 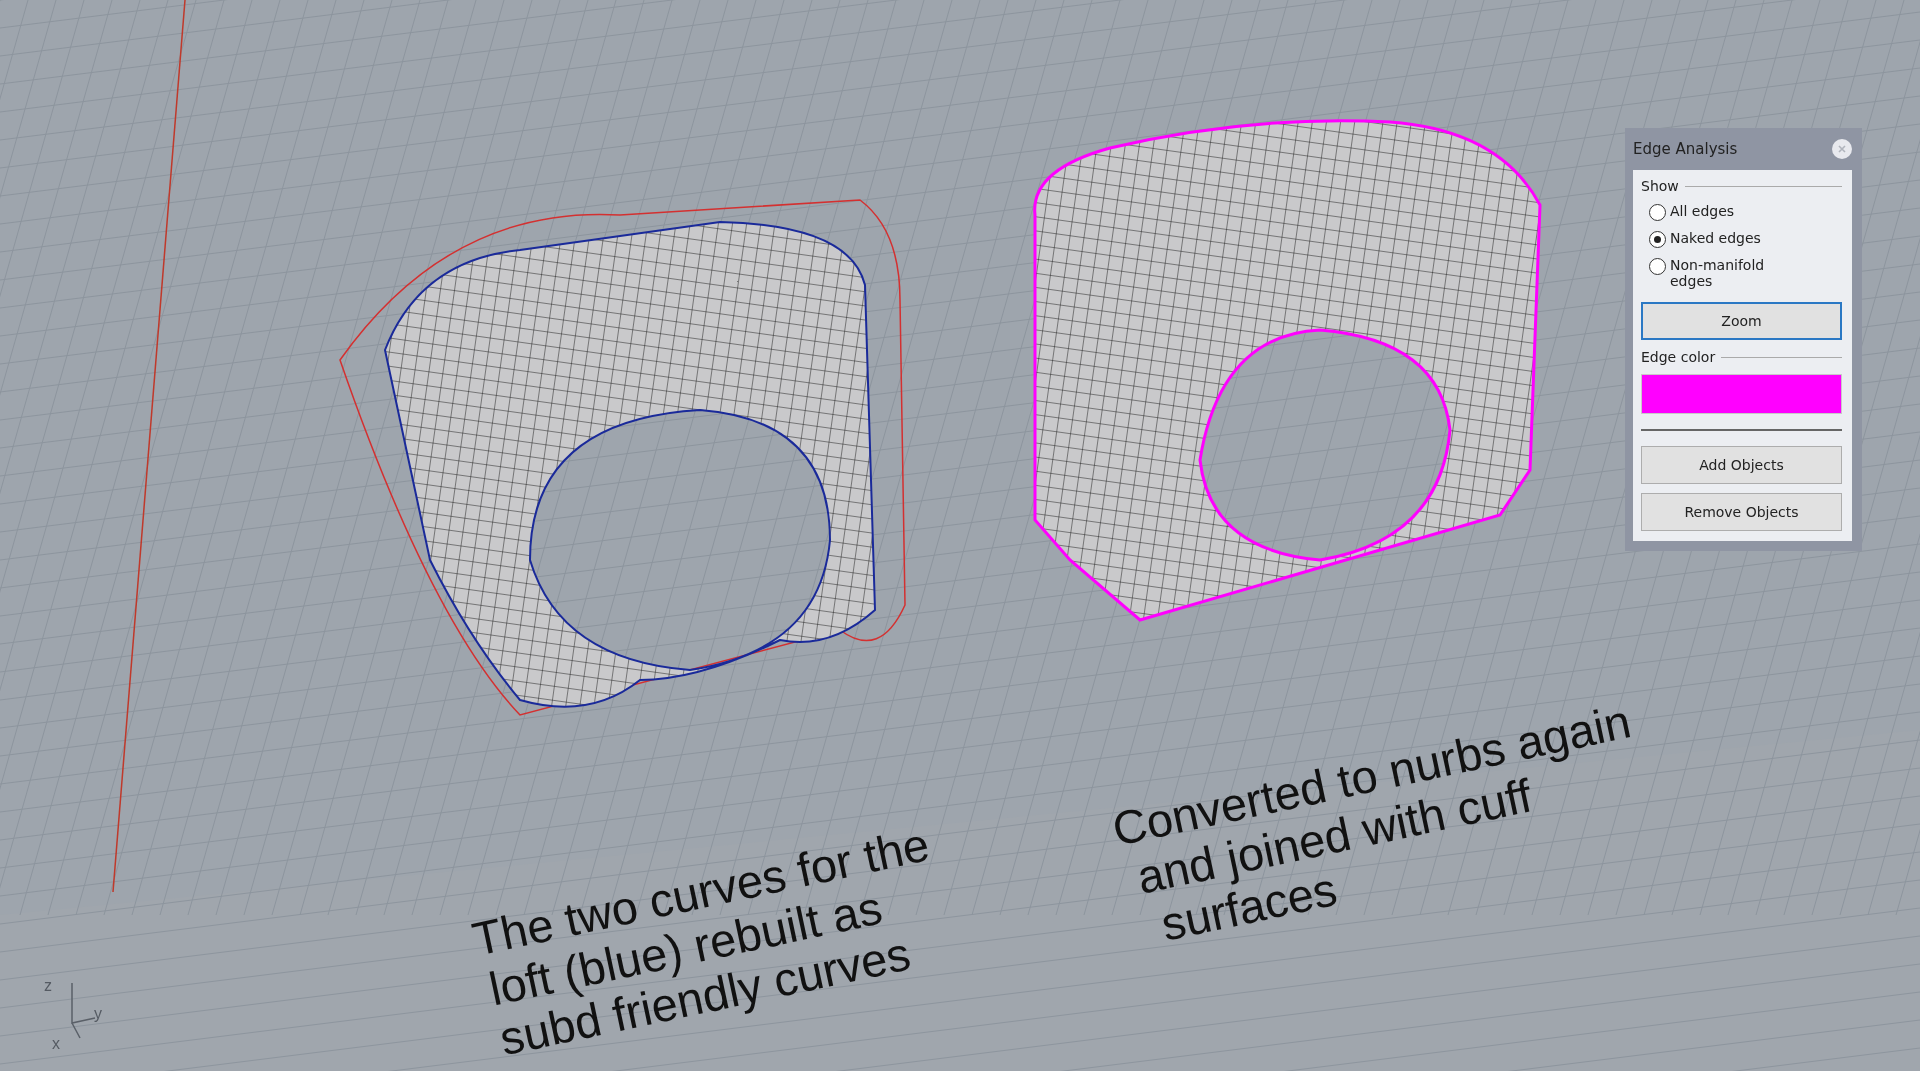 What do you see at coordinates (1372, 824) in the screenshot?
I see `annotation-text: Converted to nurbs again and joined with cuff surfaces` at bounding box center [1372, 824].